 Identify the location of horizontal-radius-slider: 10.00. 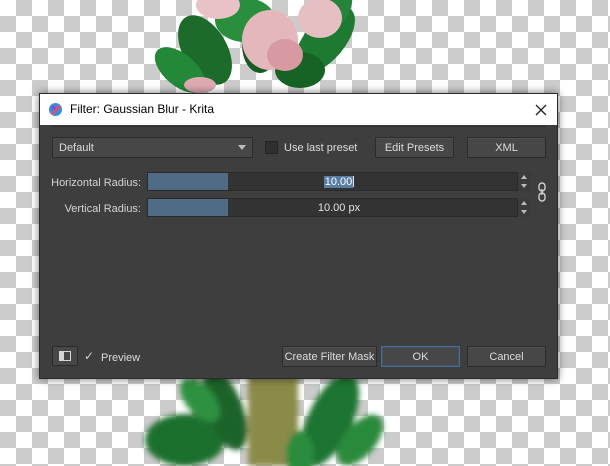
(339, 181).